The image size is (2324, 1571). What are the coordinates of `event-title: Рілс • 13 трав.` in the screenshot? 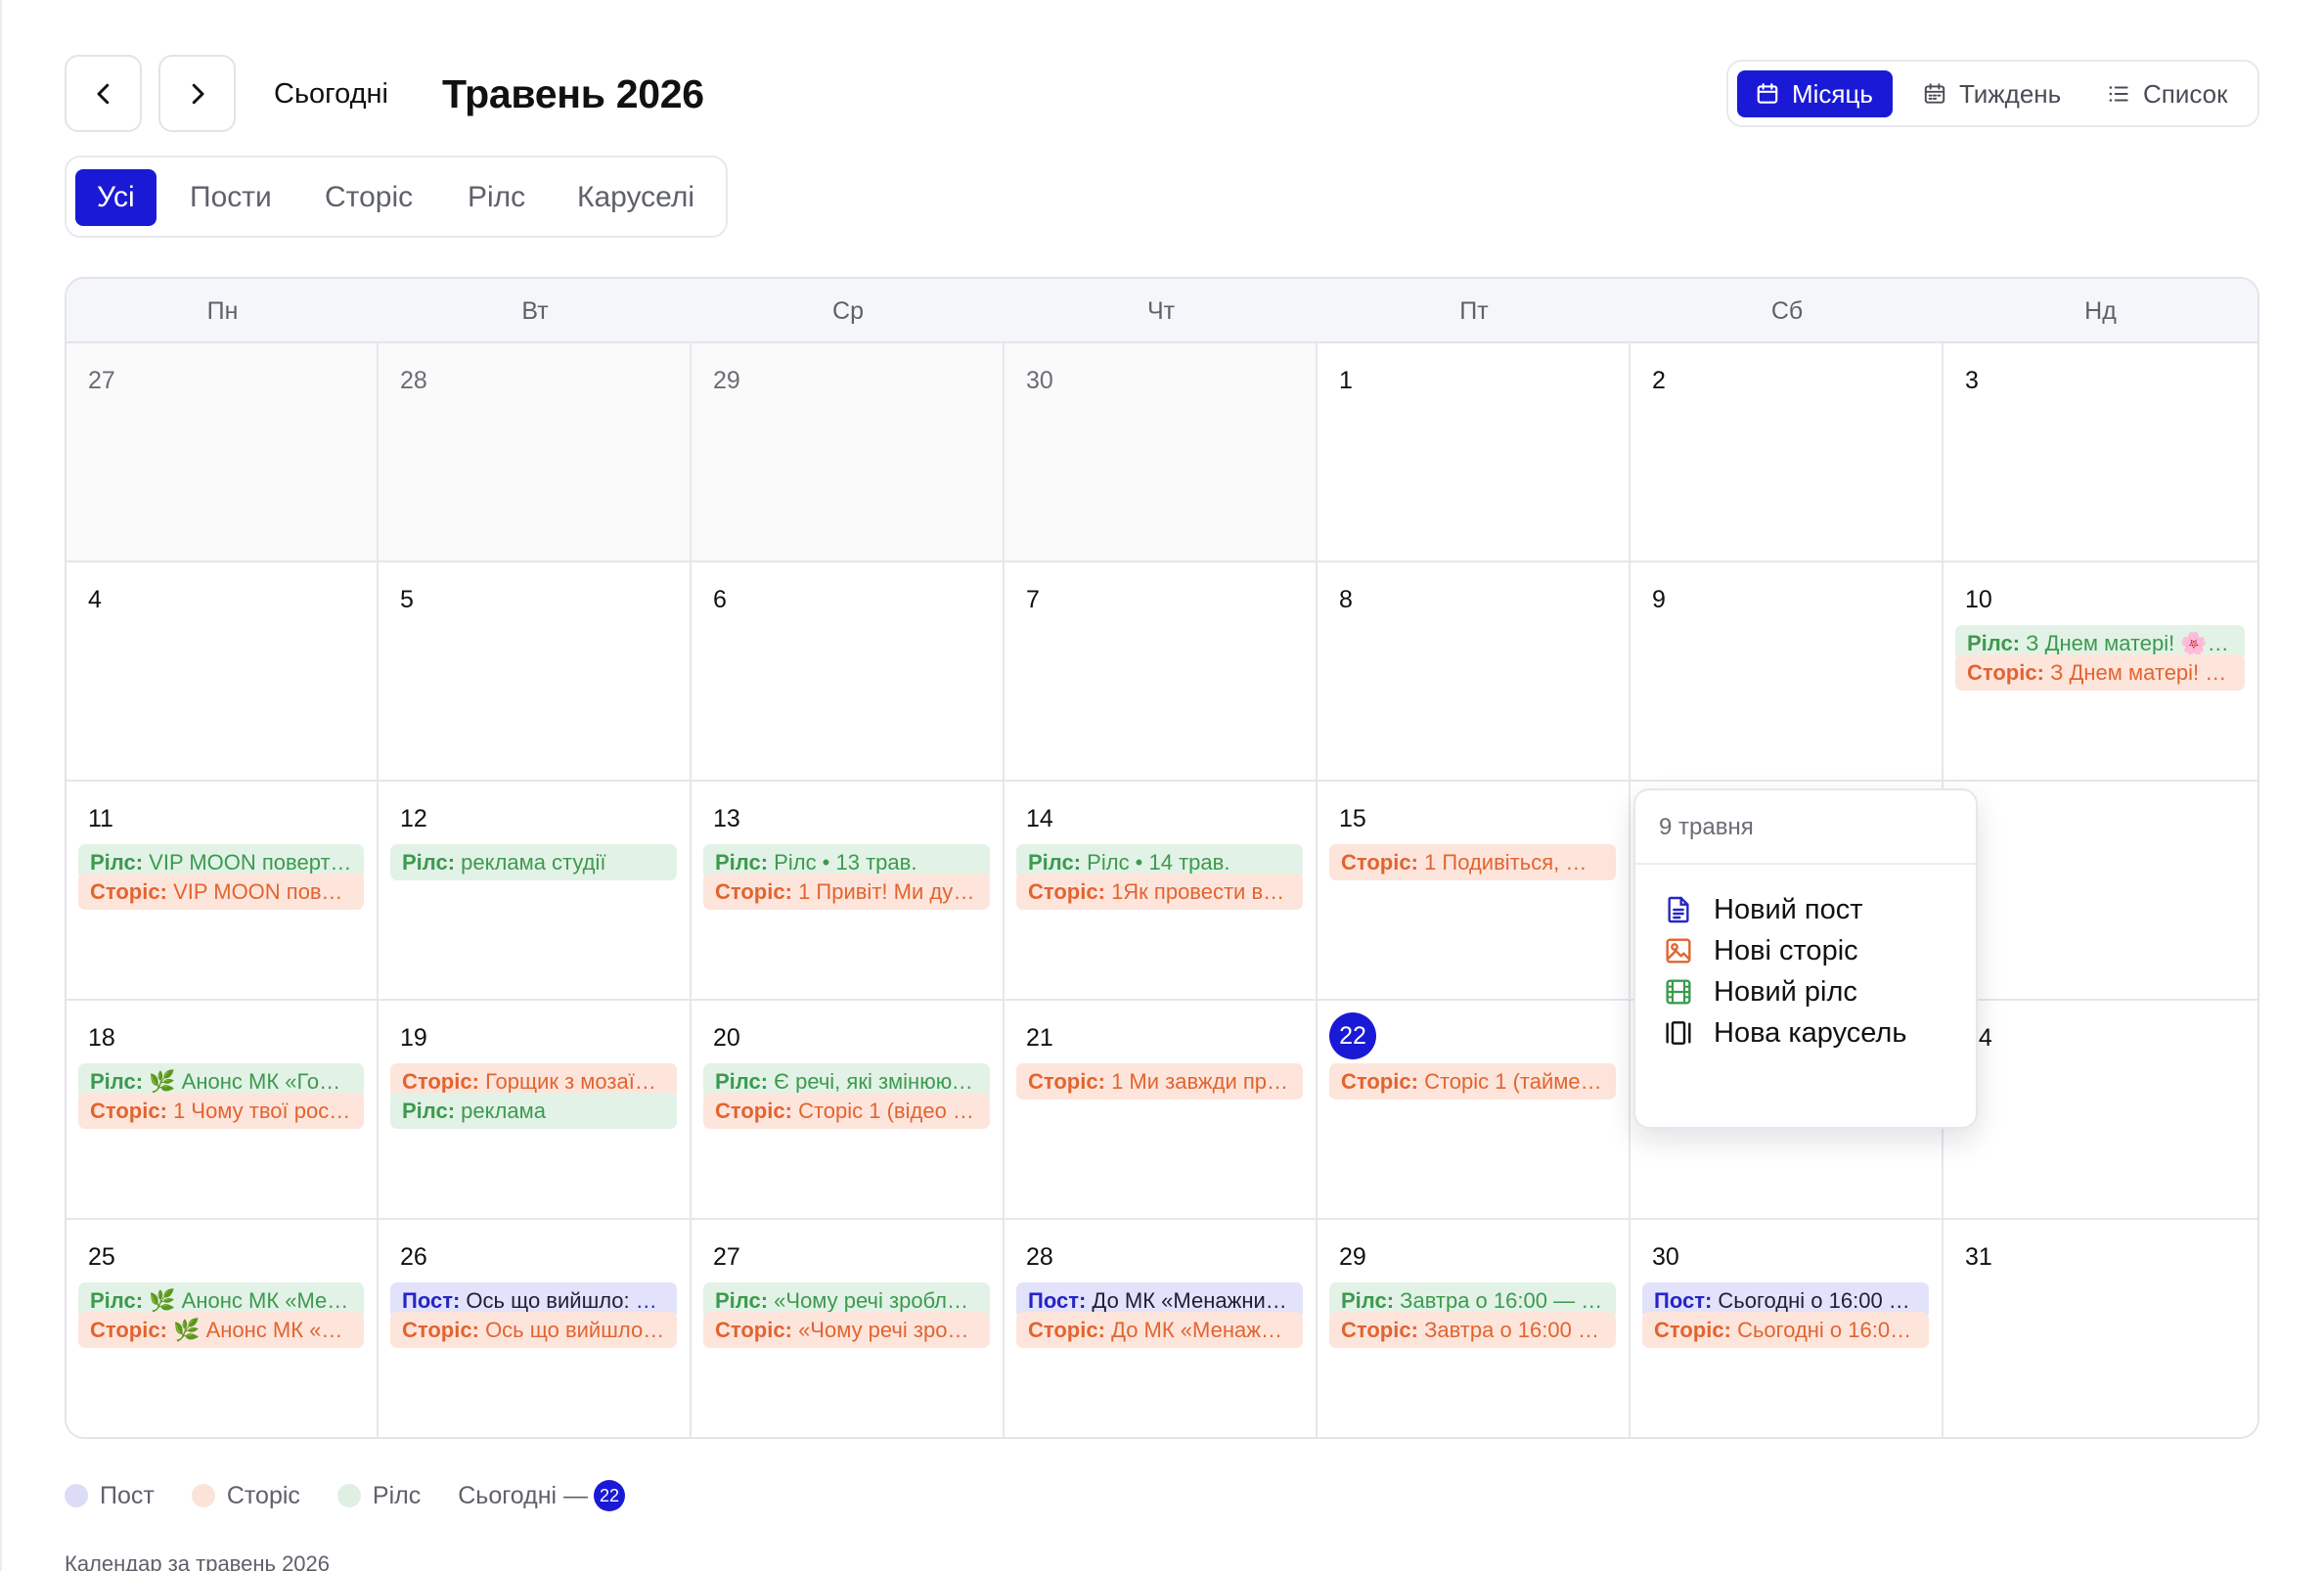 It's located at (845, 862).